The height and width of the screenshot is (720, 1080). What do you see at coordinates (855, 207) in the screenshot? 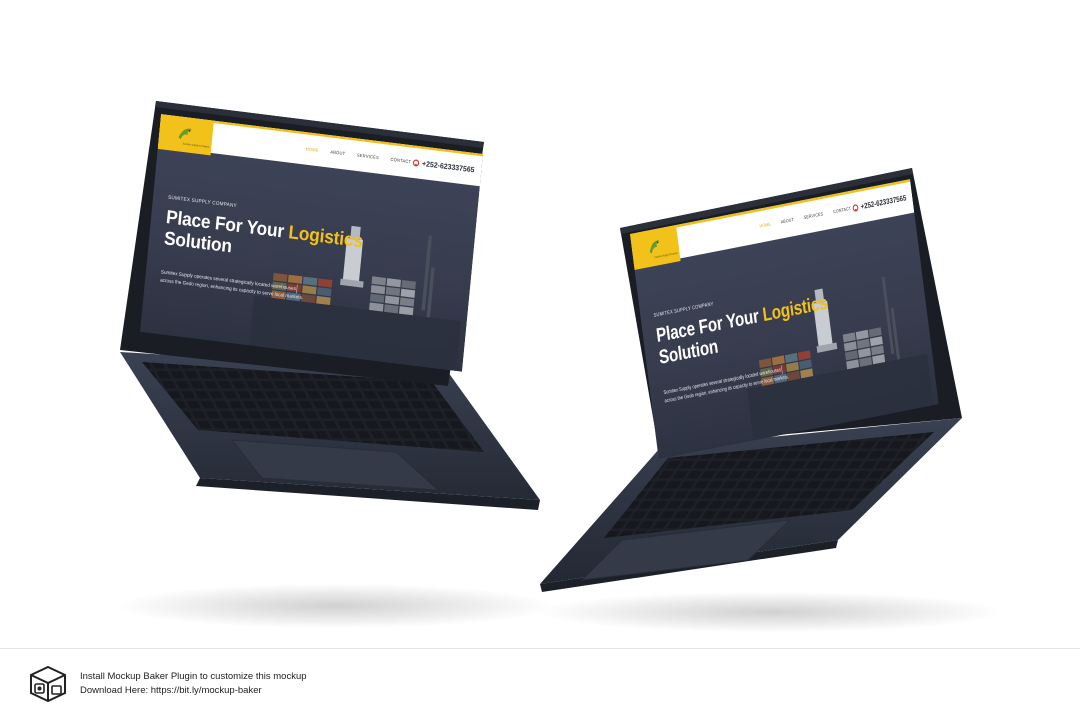
I see `headset-icon` at bounding box center [855, 207].